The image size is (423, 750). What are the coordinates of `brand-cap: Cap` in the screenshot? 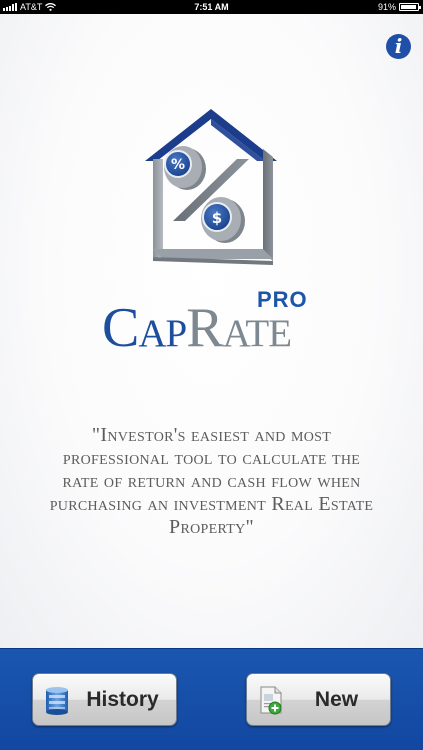 It's located at (144, 328).